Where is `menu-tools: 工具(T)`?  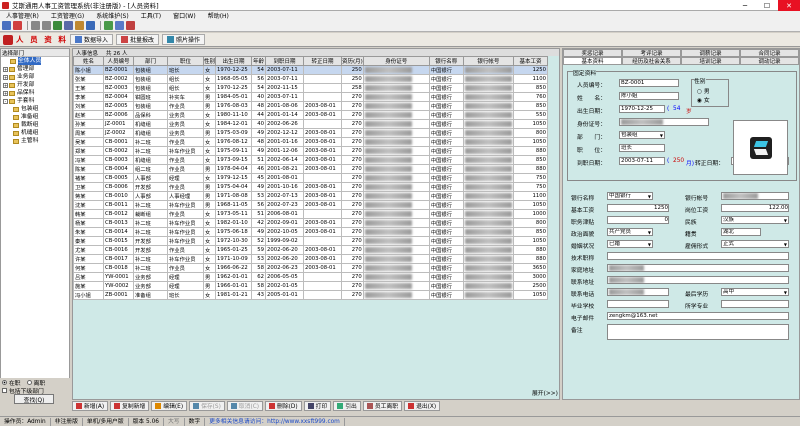
menu-tools: 工具(T) is located at coordinates (151, 15).